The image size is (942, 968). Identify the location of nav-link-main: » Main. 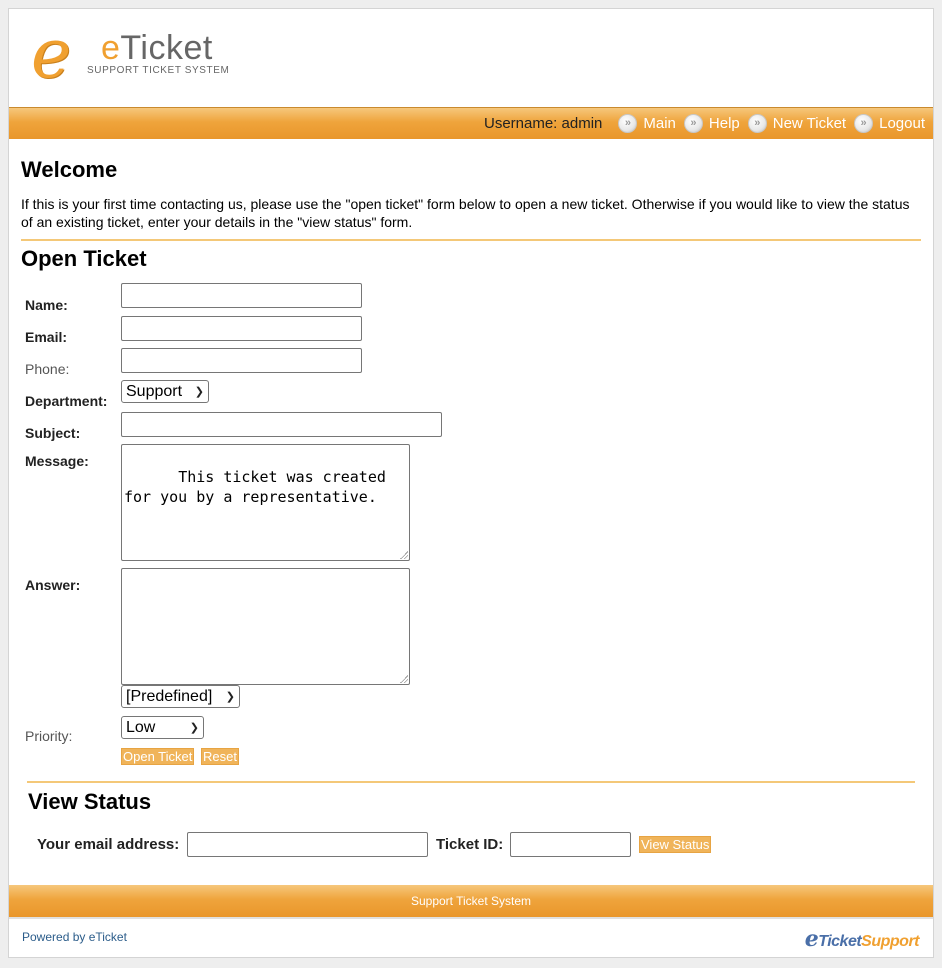
(647, 123).